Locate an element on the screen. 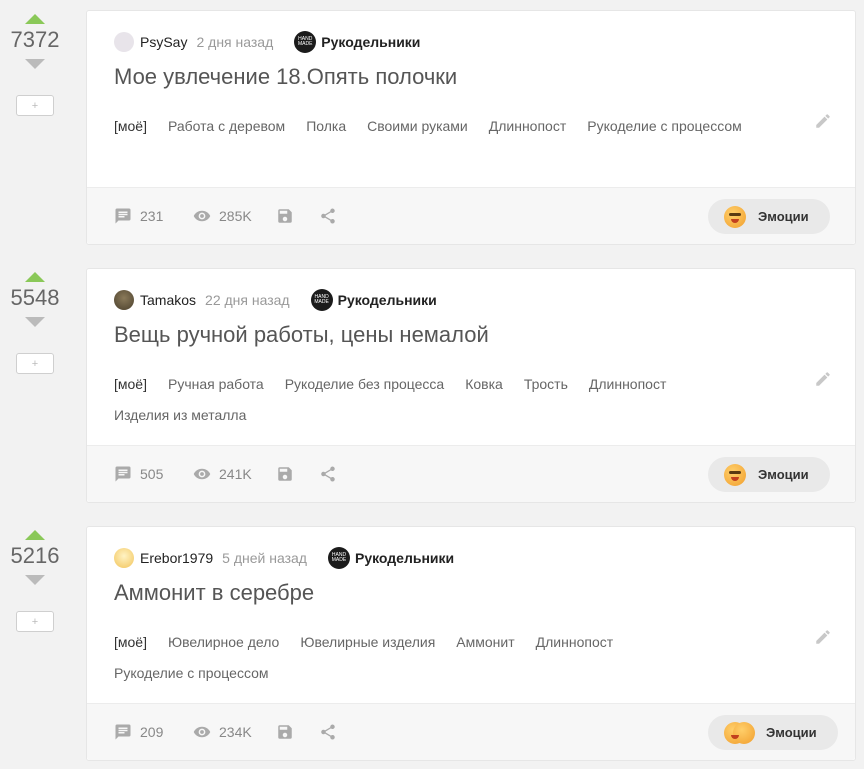 The width and height of the screenshot is (864, 769). rating-block: 5548 + is located at coordinates (35, 321).